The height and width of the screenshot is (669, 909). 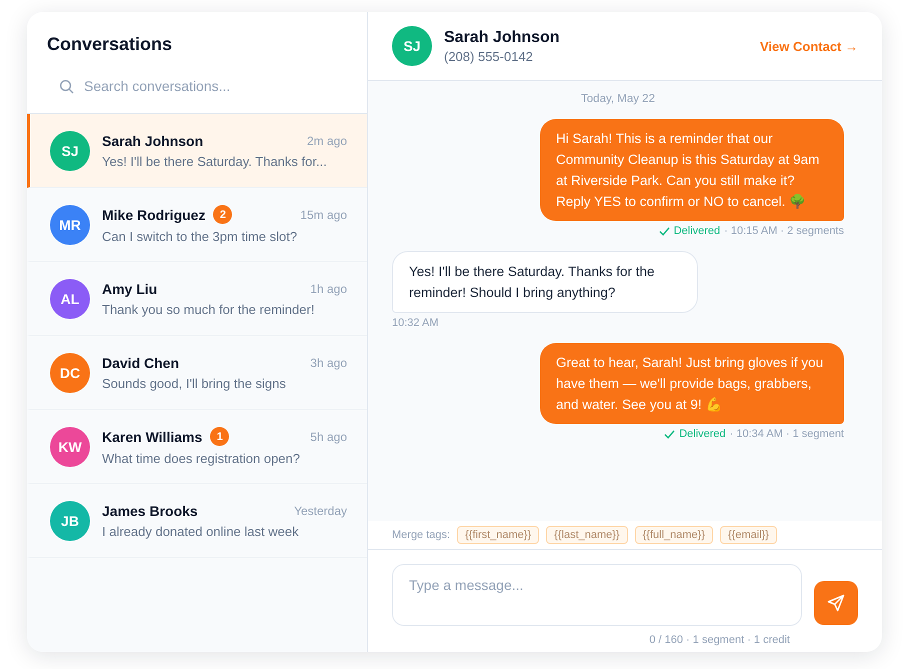 What do you see at coordinates (194, 383) in the screenshot?
I see `message-preview: Sounds good, I'll bring the signs` at bounding box center [194, 383].